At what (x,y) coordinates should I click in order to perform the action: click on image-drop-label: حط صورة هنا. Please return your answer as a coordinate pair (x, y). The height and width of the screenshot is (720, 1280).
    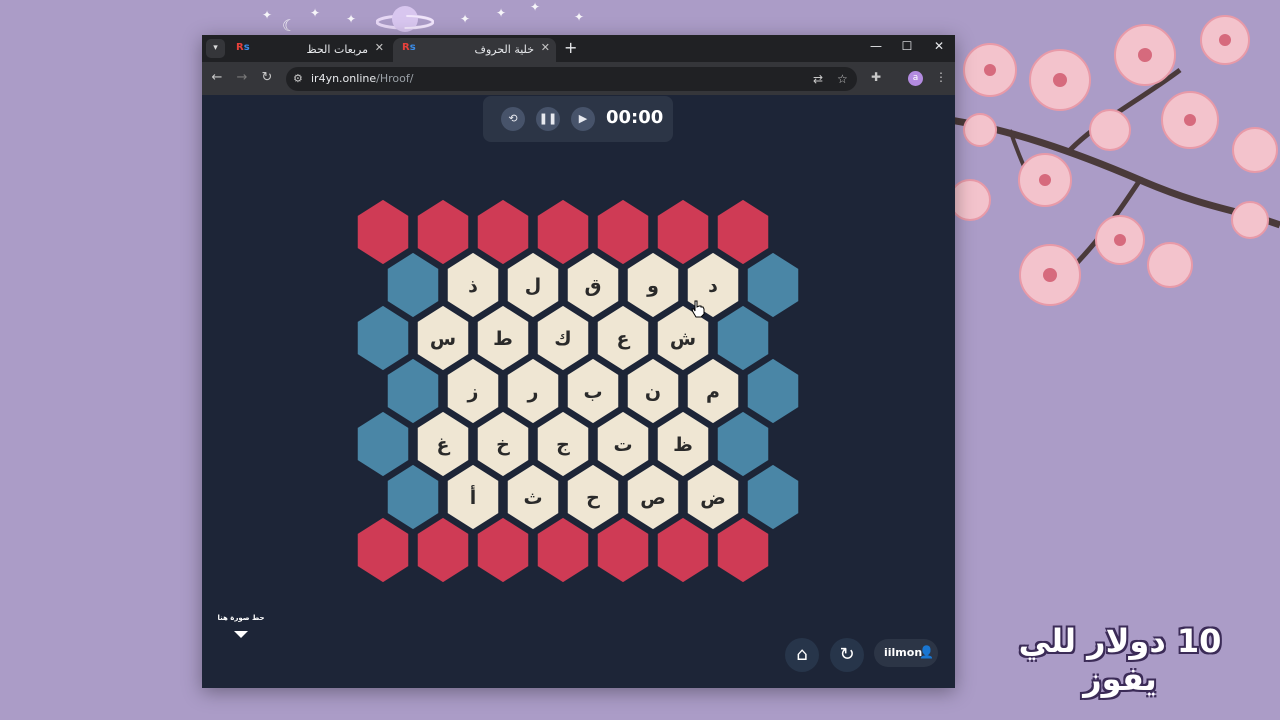
    Looking at the image, I should click on (241, 618).